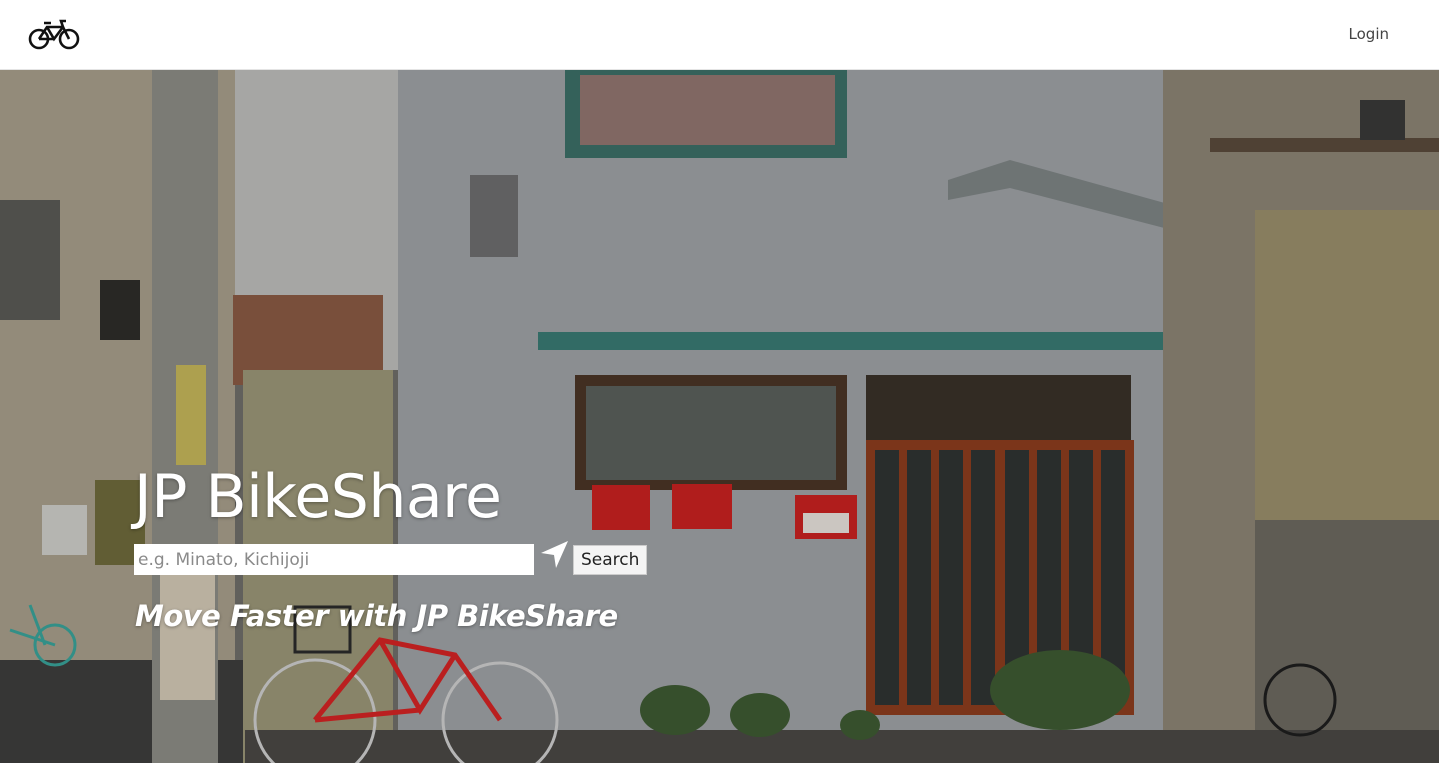 This screenshot has width=1439, height=763. What do you see at coordinates (318, 497) in the screenshot?
I see `hero-title: JP BikeShare` at bounding box center [318, 497].